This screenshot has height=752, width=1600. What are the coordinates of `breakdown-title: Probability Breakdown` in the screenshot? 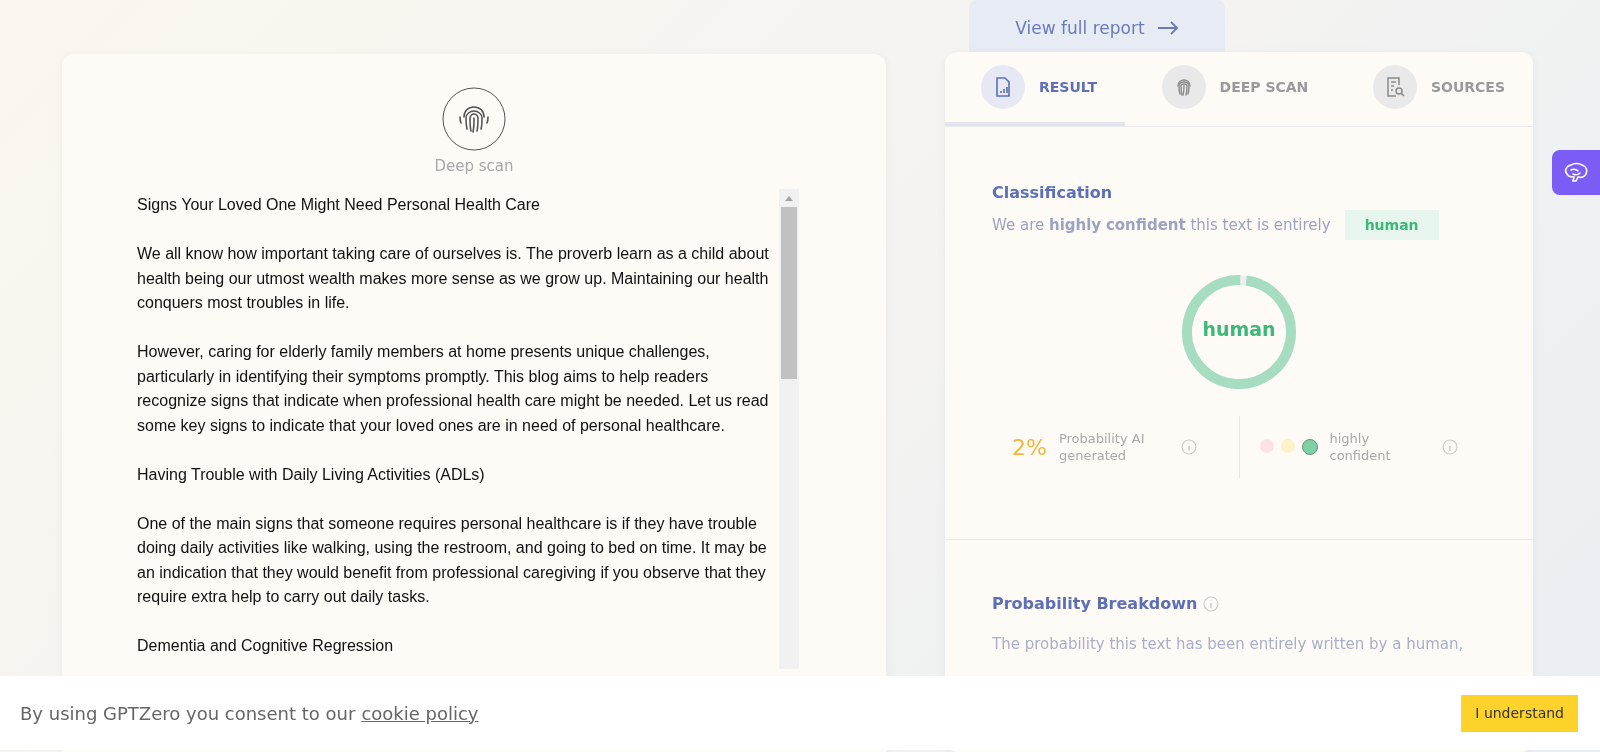 It's located at (1095, 603).